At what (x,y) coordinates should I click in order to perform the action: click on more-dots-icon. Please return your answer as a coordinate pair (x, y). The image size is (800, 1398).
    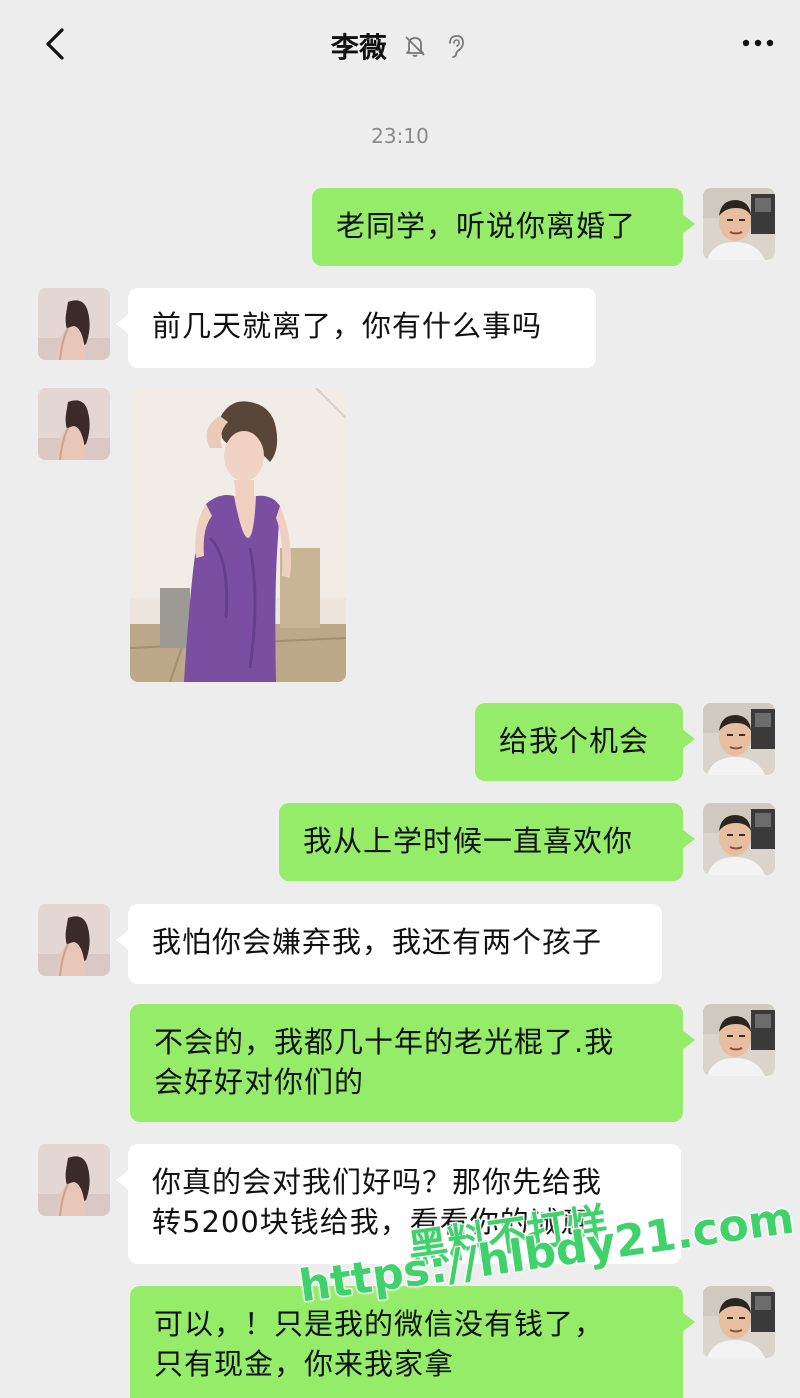
    Looking at the image, I should click on (758, 43).